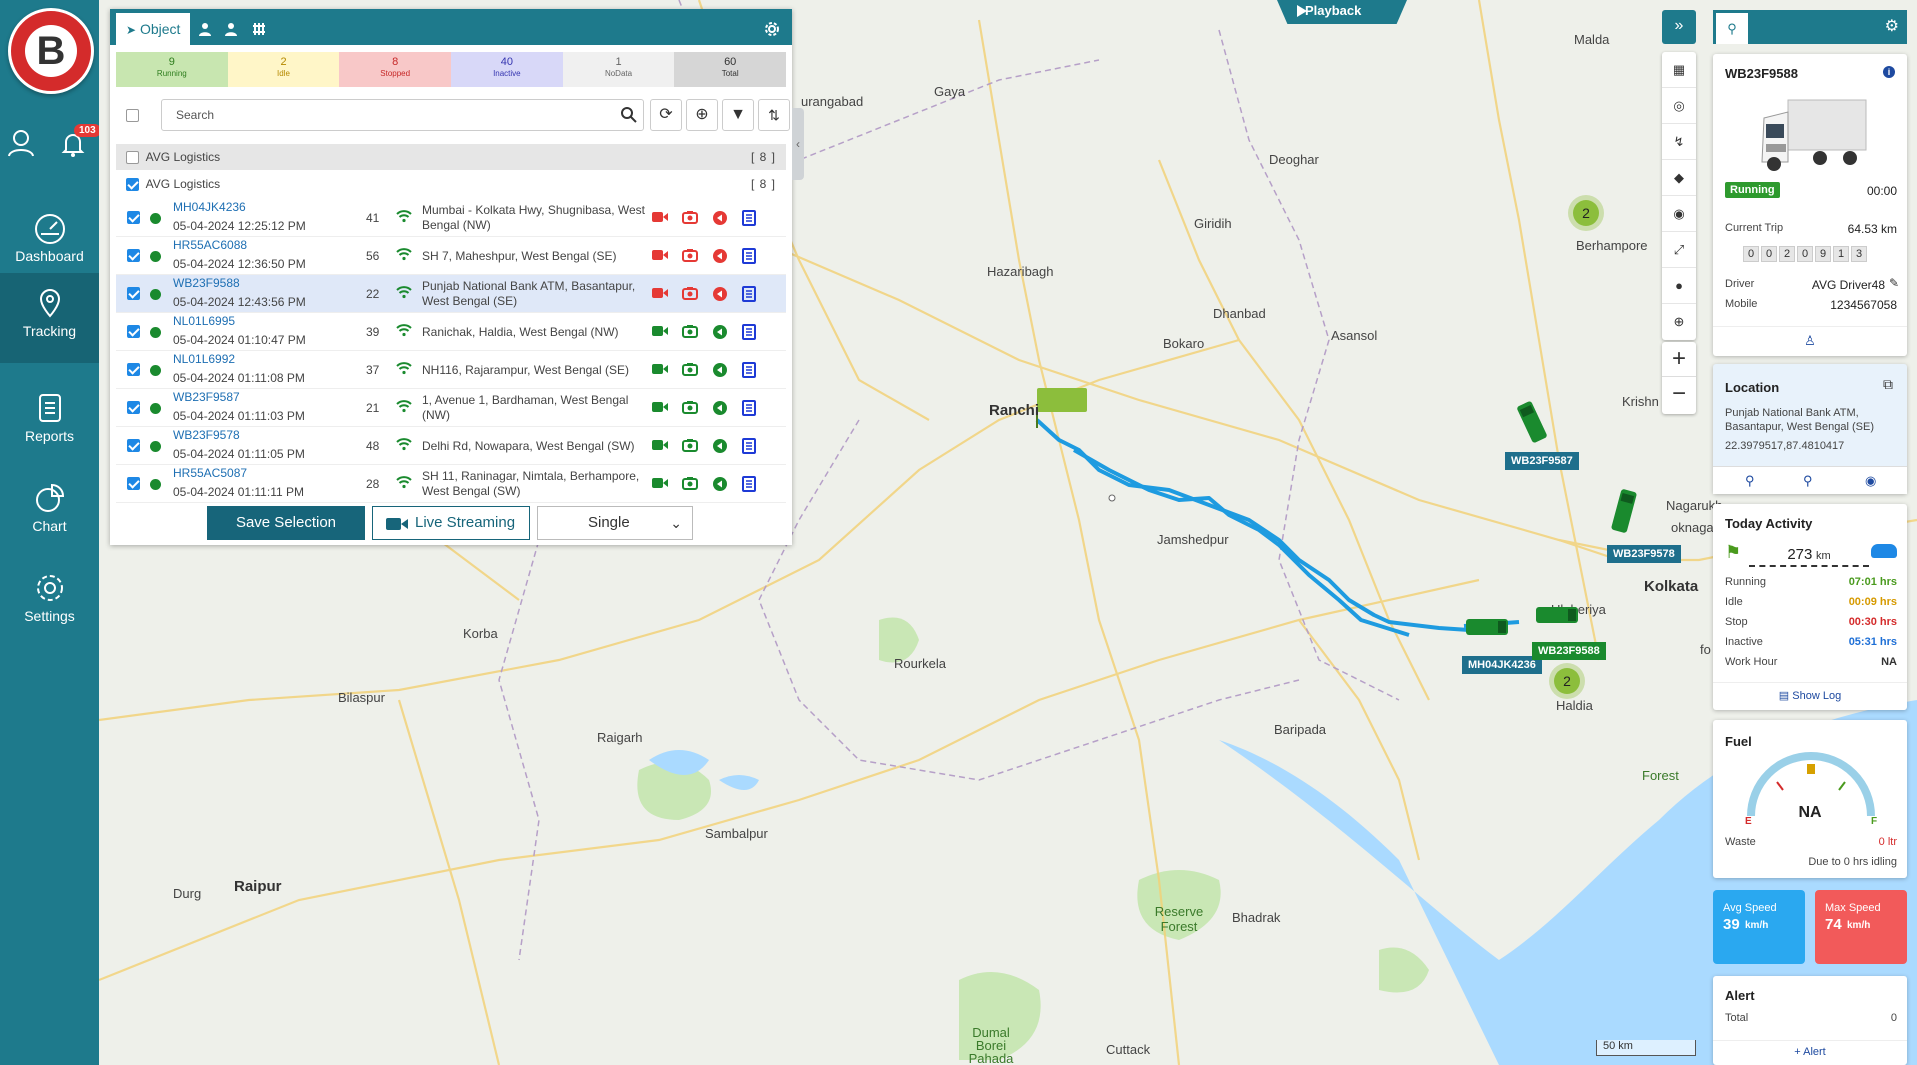  What do you see at coordinates (1679, 214) in the screenshot?
I see `geofence-button: ◉` at bounding box center [1679, 214].